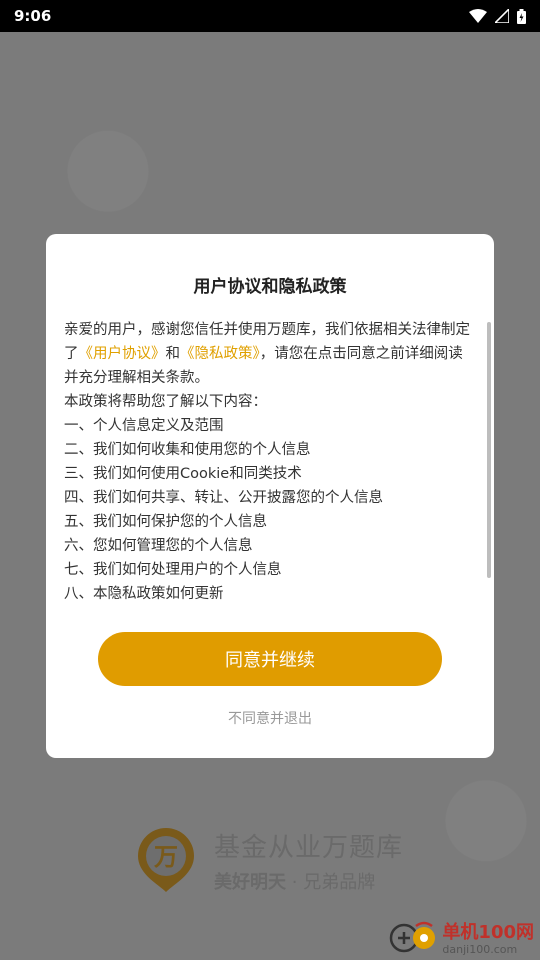 This screenshot has width=540, height=960. What do you see at coordinates (270, 718) in the screenshot?
I see `decline-button: 不同意并退出` at bounding box center [270, 718].